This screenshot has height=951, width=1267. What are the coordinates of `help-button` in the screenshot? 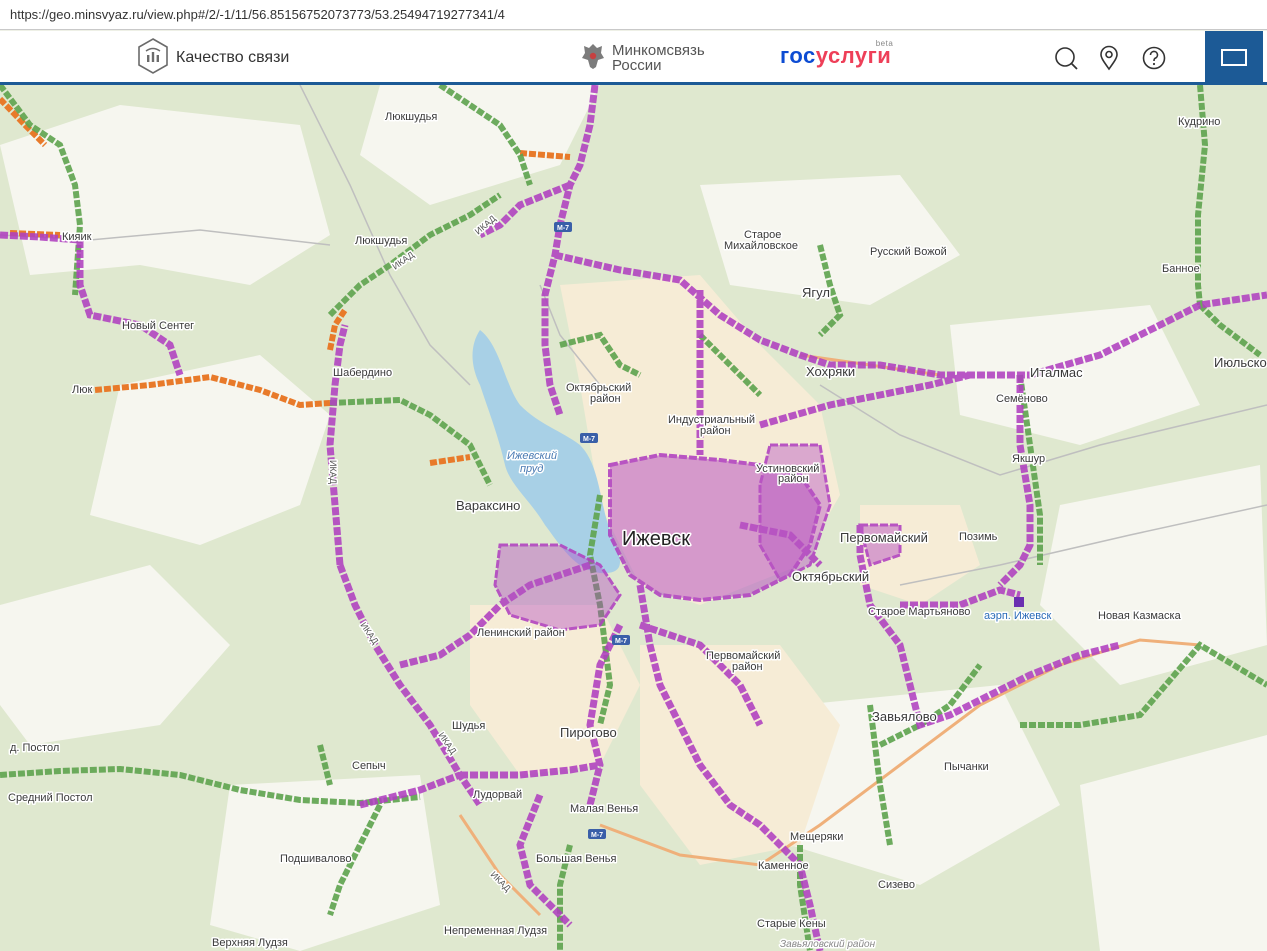 It's located at (1154, 58).